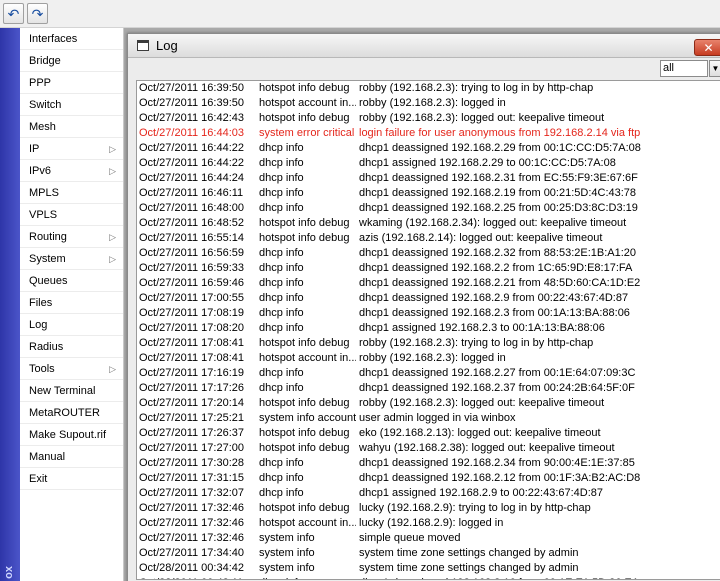 Image resolution: width=720 pixels, height=581 pixels. What do you see at coordinates (714, 68) in the screenshot?
I see `chevron-down-icon: ▼` at bounding box center [714, 68].